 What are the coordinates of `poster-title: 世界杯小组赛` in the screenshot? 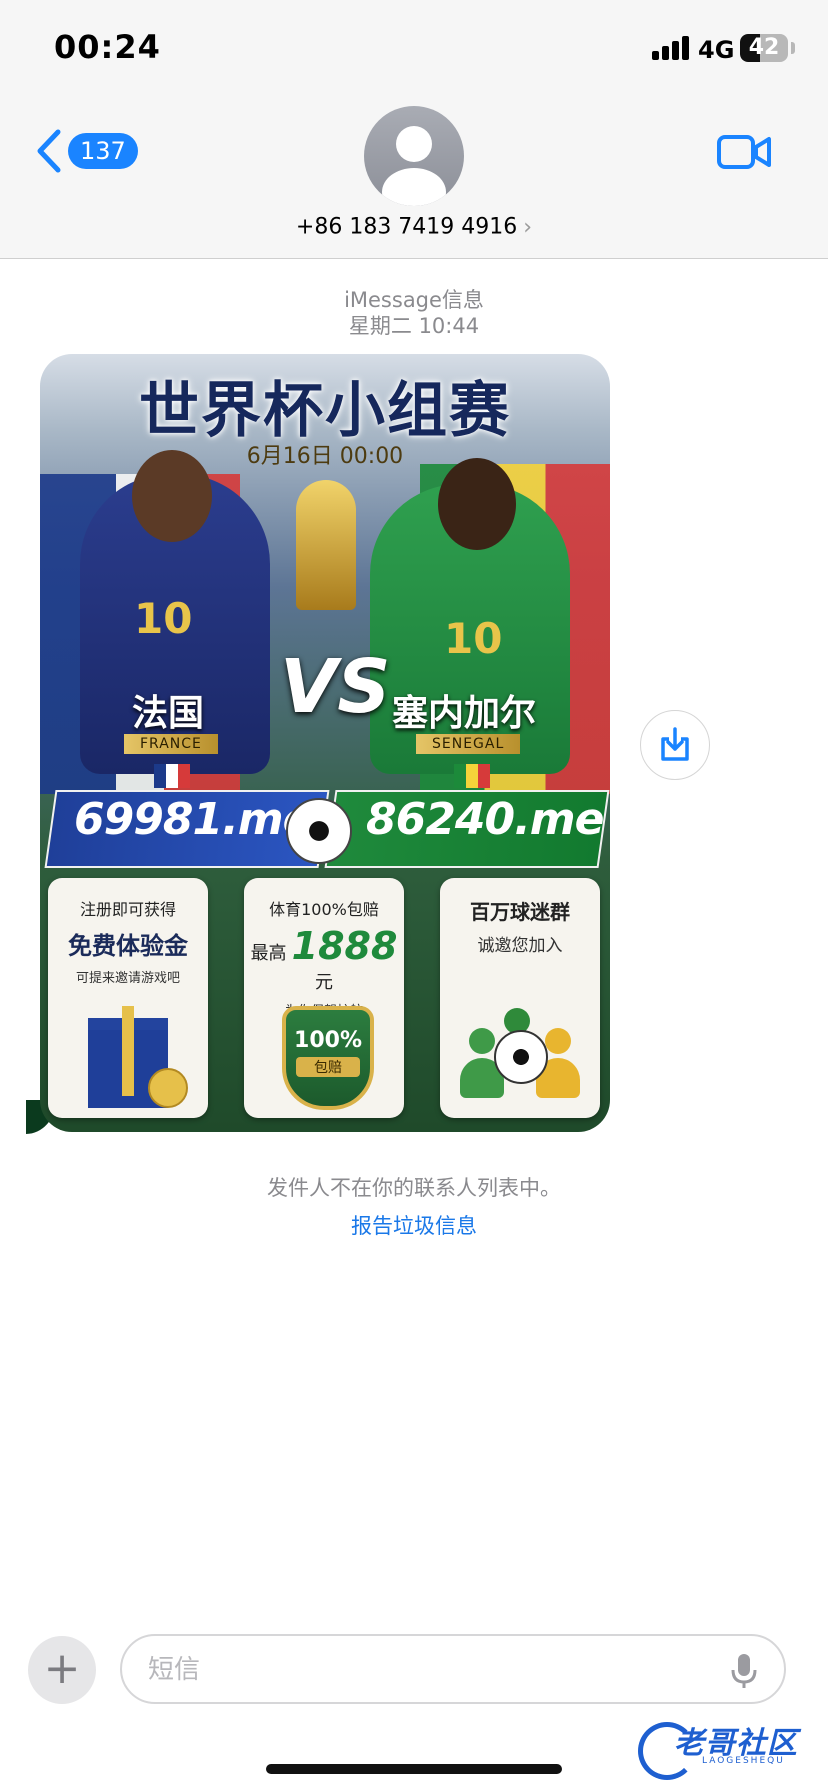 It's located at (325, 411).